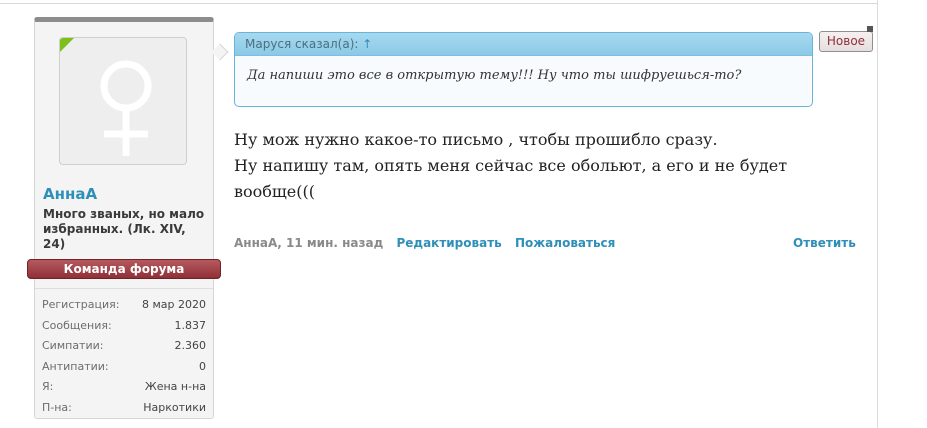 The width and height of the screenshot is (927, 428). What do you see at coordinates (124, 408) in the screenshot?
I see `stat-row: П-на: Наркотики` at bounding box center [124, 408].